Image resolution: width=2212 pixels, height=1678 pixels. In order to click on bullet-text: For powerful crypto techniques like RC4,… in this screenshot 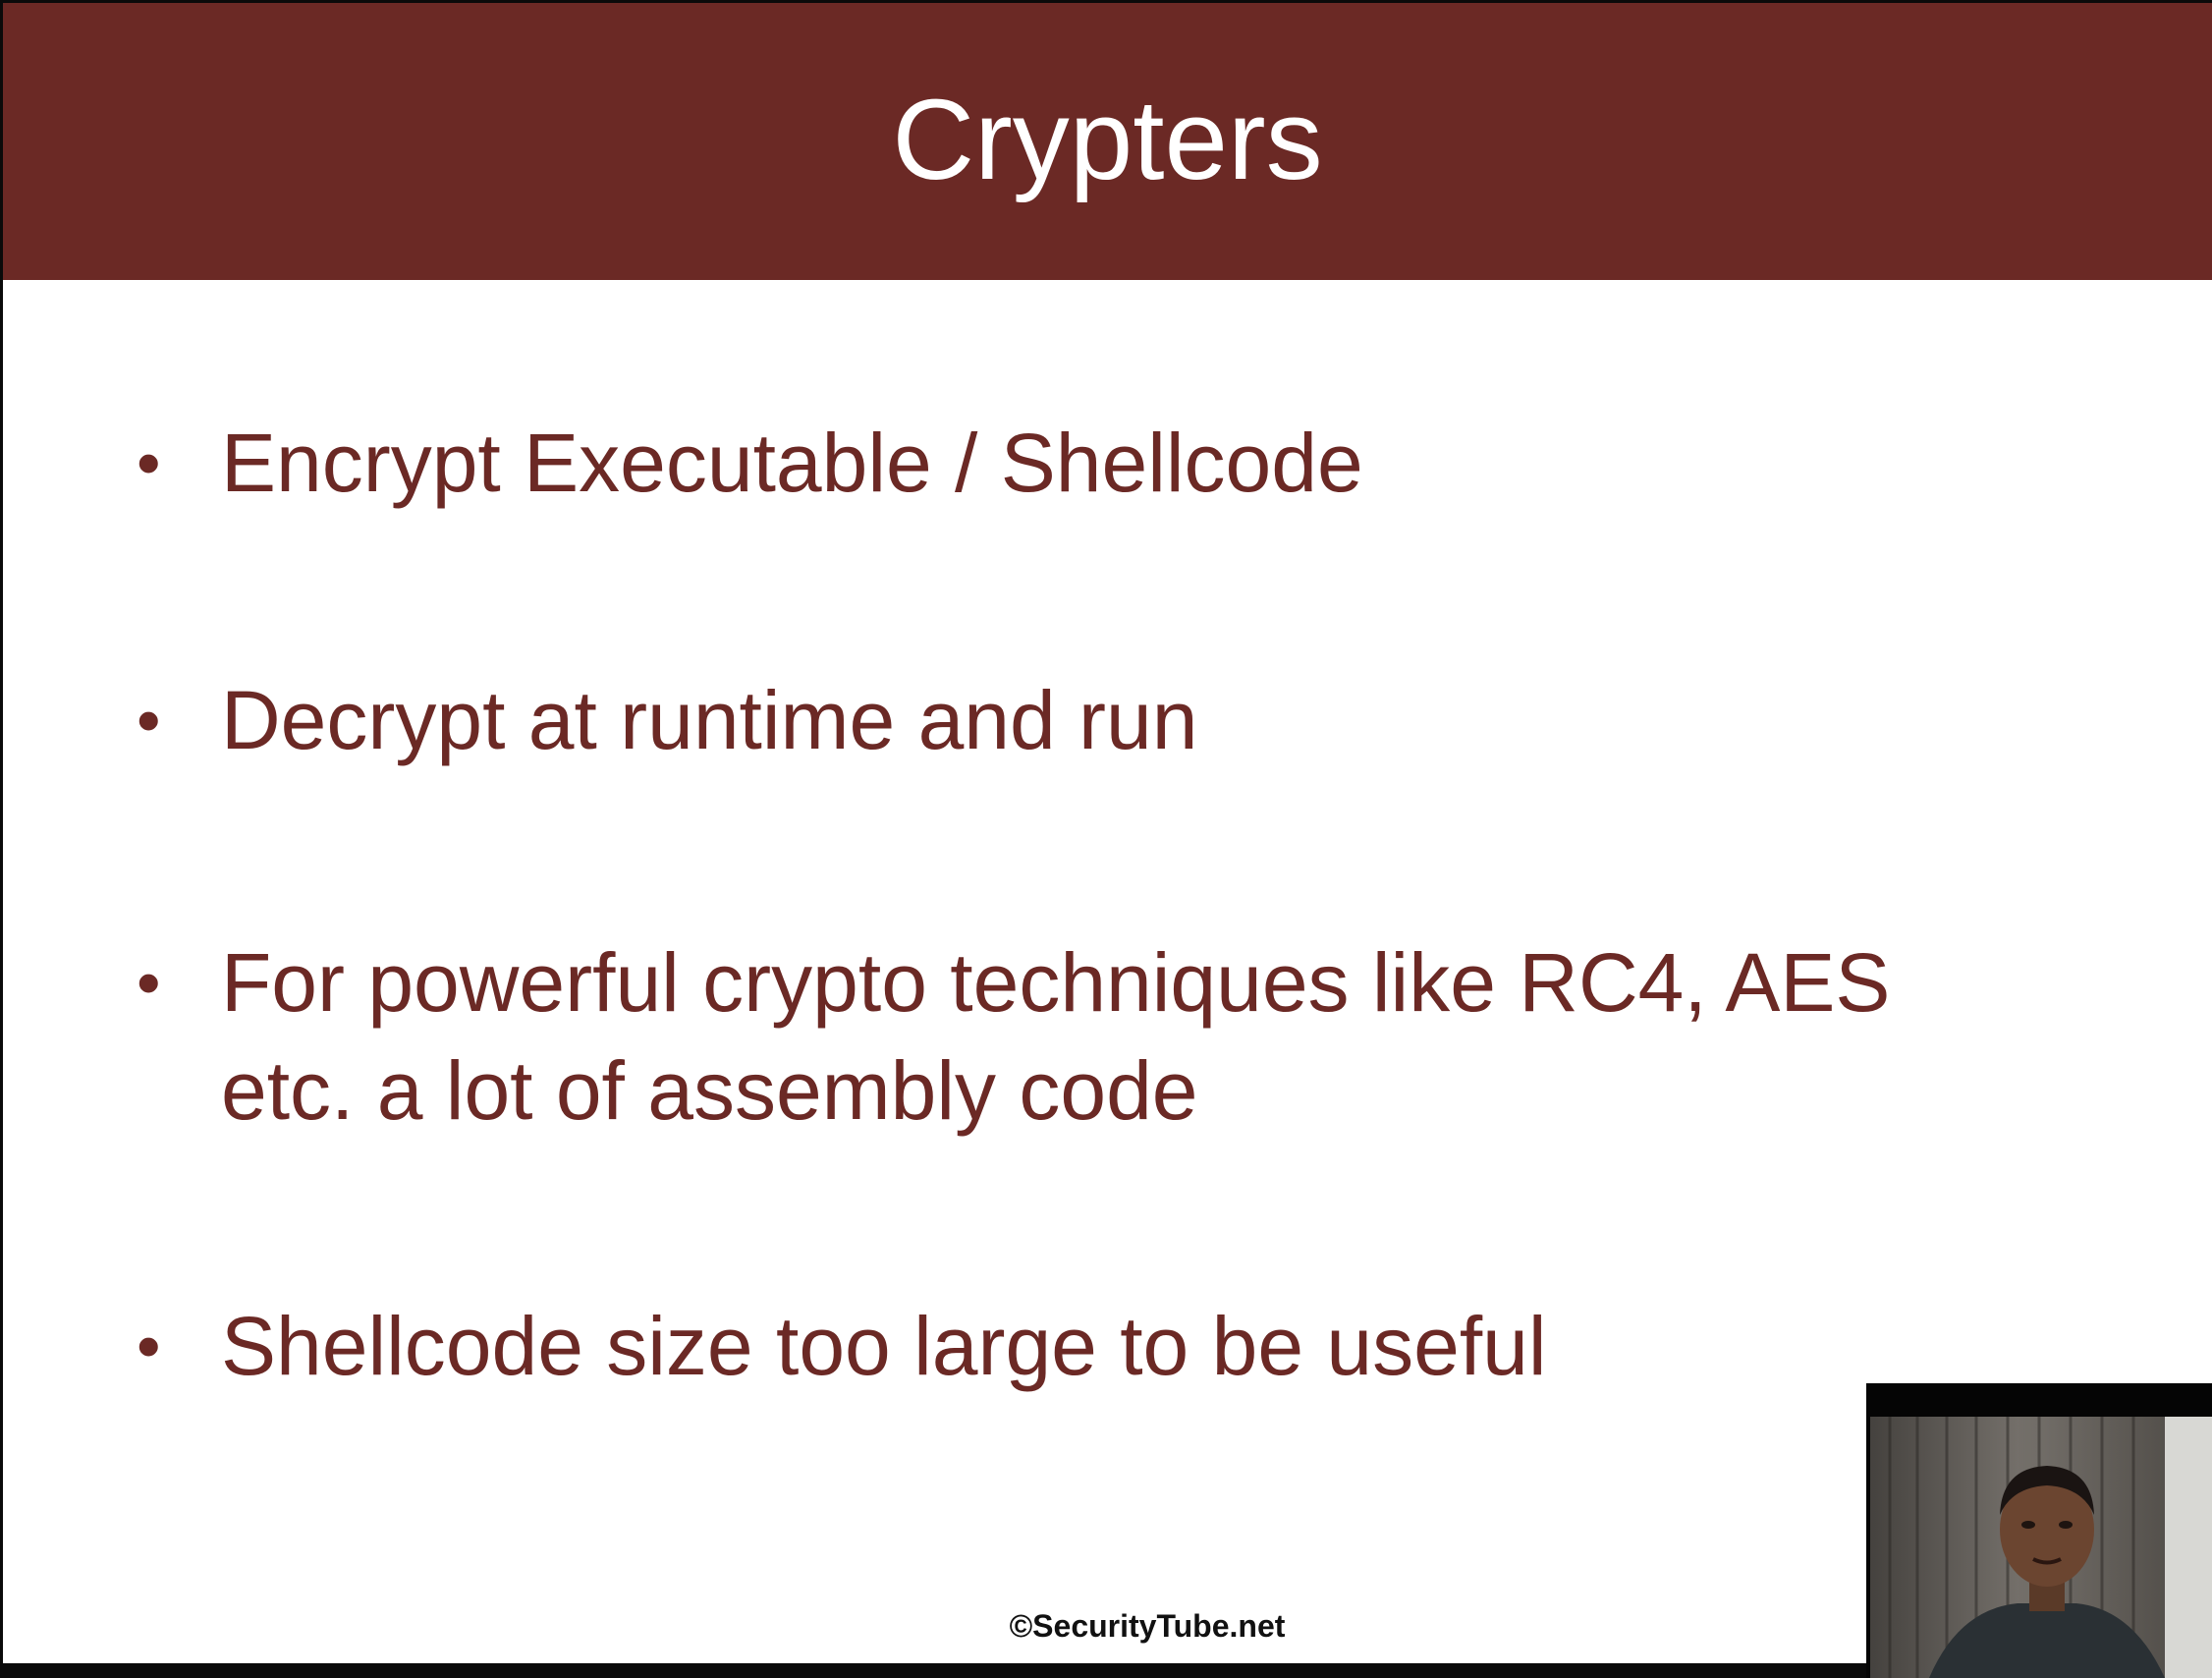, I will do `click(1056, 983)`.